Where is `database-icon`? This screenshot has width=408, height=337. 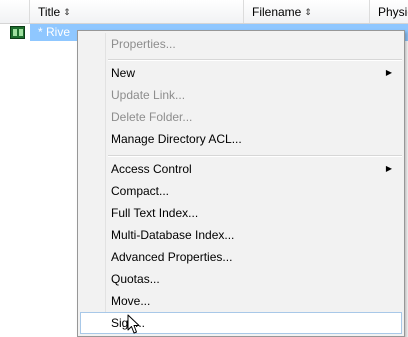 database-icon is located at coordinates (17, 32).